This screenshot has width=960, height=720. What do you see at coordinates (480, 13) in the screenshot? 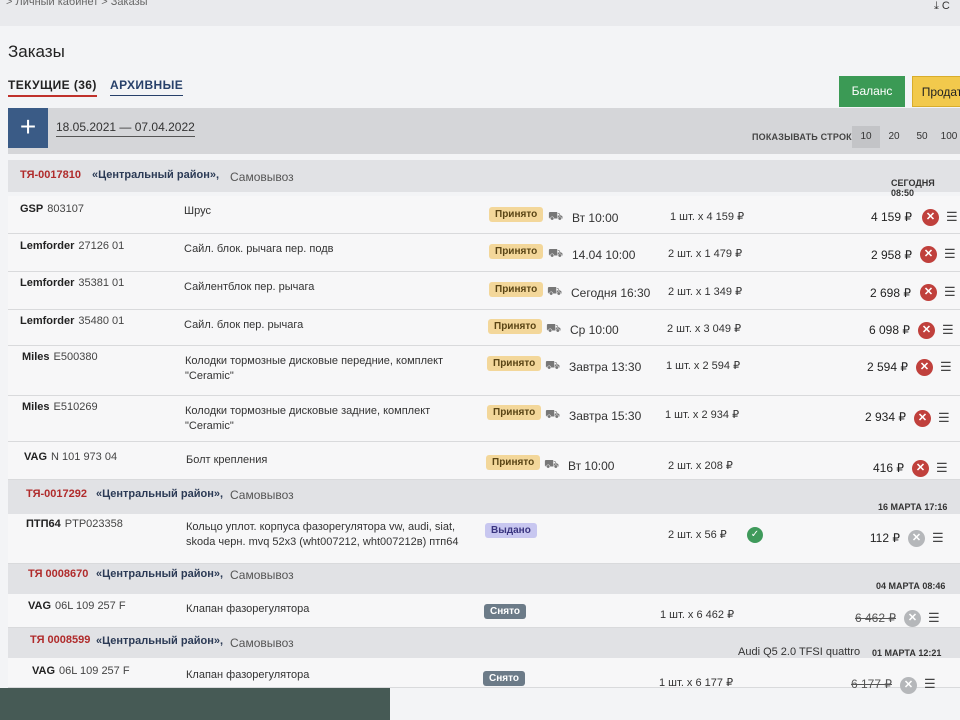
I see `top-bar: > Личный кабинет > Заказы ⤓ С` at bounding box center [480, 13].